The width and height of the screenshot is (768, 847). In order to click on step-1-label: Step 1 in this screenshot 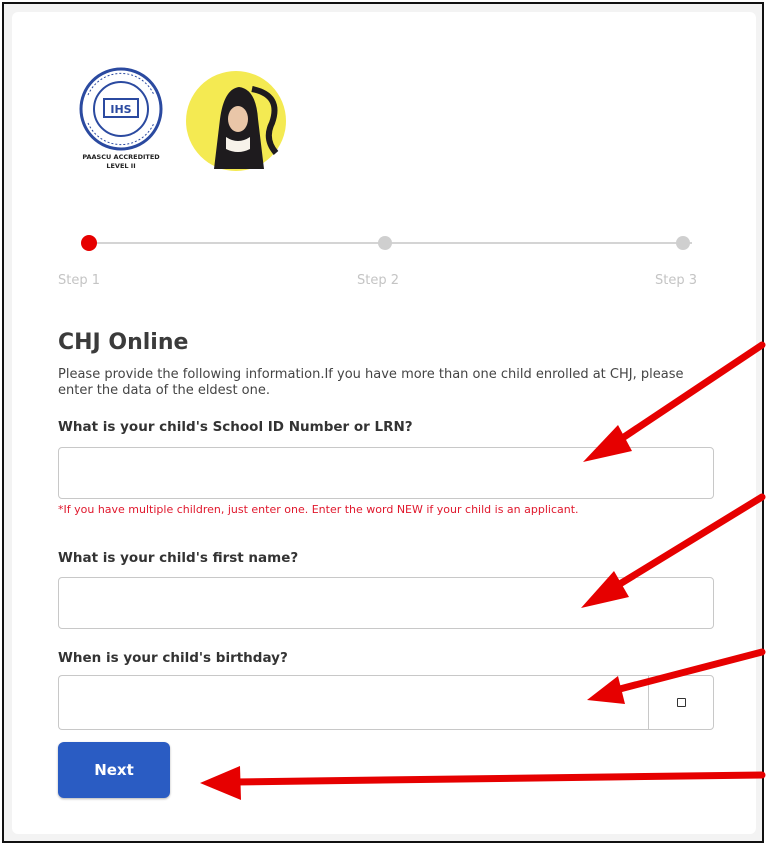, I will do `click(79, 280)`.